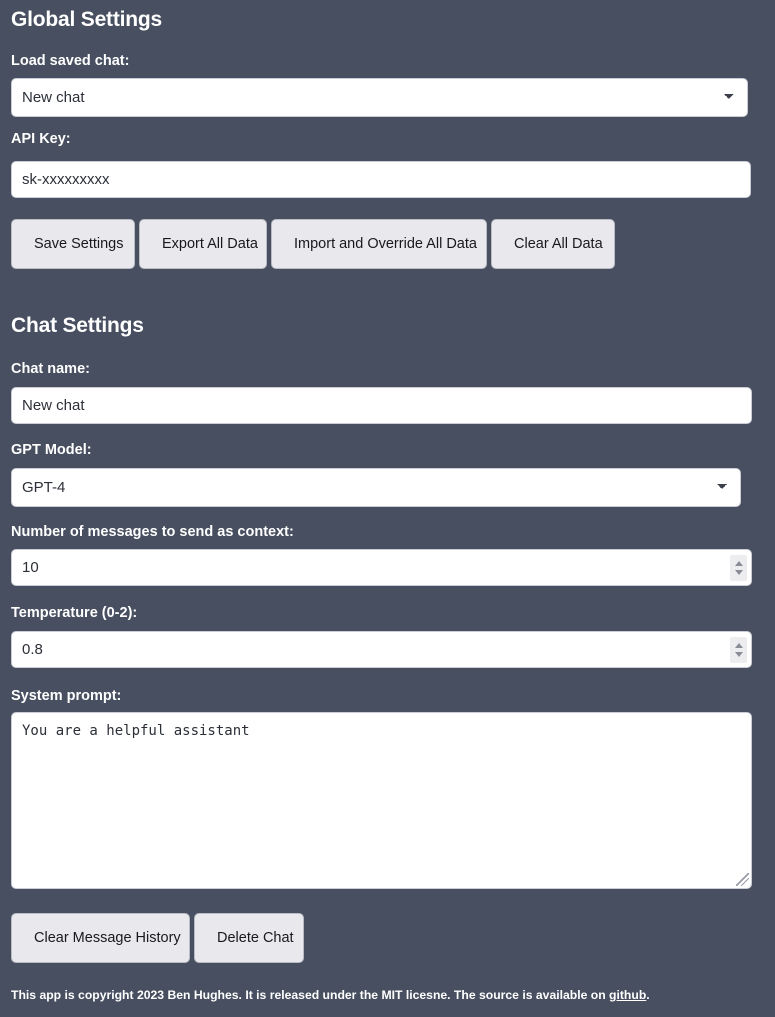 The image size is (775, 1017). What do you see at coordinates (73, 244) in the screenshot?
I see `save-settings-button: Save Settings` at bounding box center [73, 244].